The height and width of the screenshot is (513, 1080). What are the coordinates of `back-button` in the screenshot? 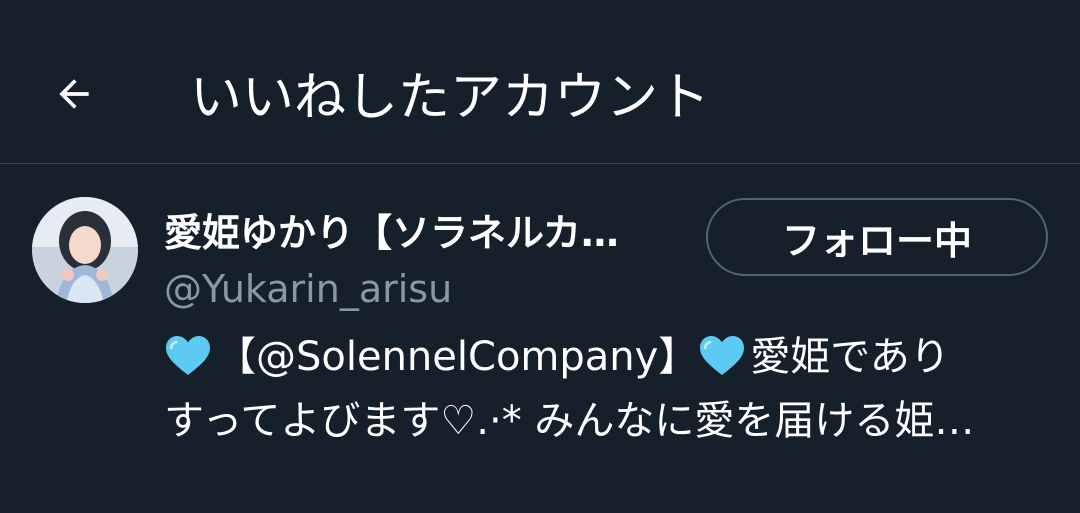 It's located at (74, 94).